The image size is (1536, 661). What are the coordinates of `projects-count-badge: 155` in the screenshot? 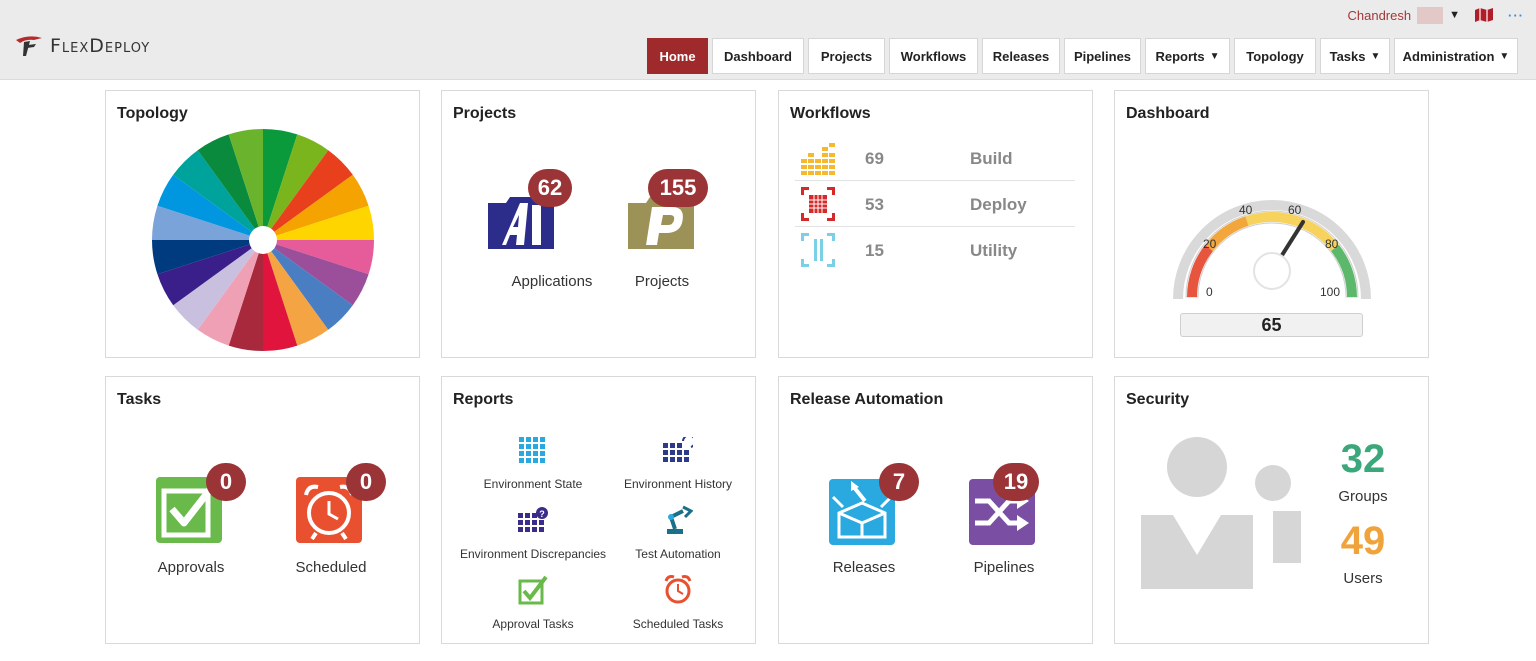 It's located at (678, 188).